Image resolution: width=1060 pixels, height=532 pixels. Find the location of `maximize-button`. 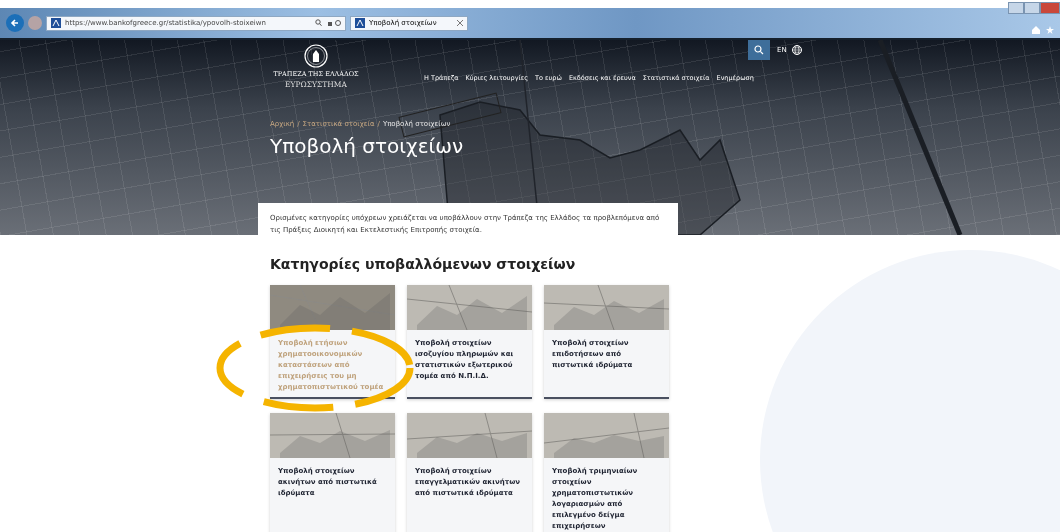

maximize-button is located at coordinates (1032, 8).